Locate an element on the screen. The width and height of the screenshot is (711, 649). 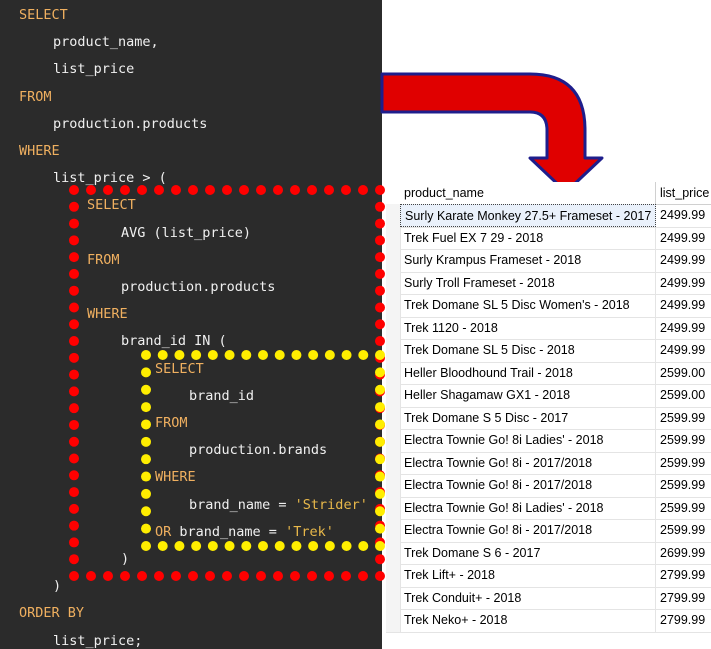
column-header-list-price: list_price is located at coordinates (683, 193).